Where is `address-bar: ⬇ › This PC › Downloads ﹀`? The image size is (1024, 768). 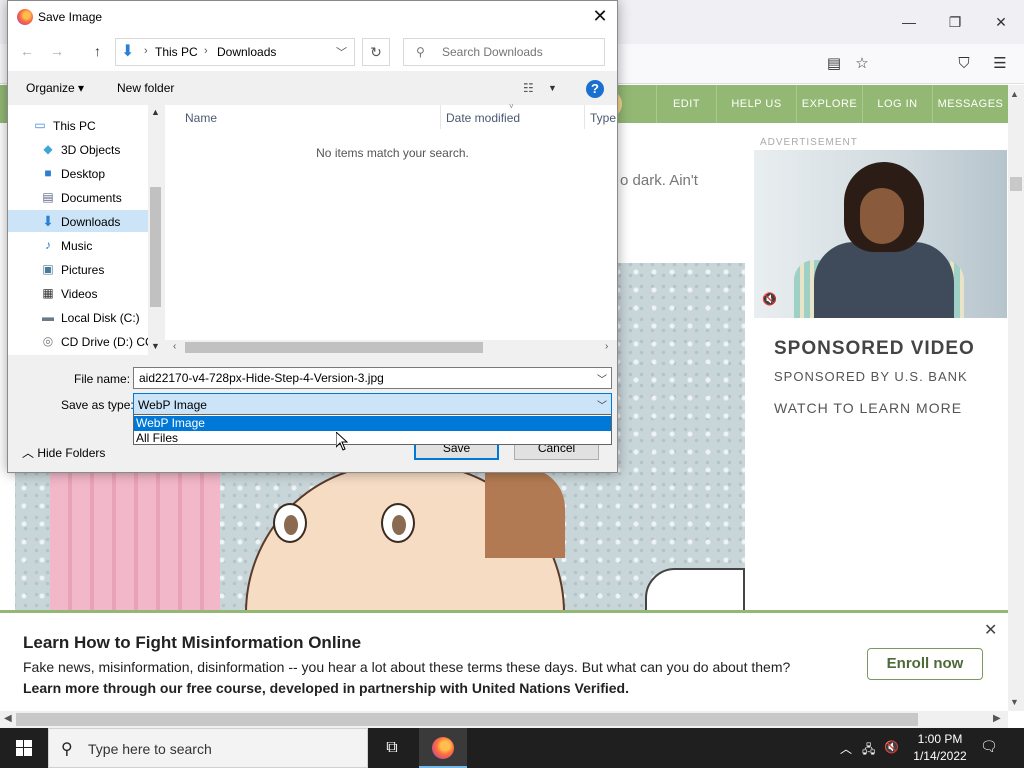 address-bar: ⬇ › This PC › Downloads ﹀ is located at coordinates (235, 52).